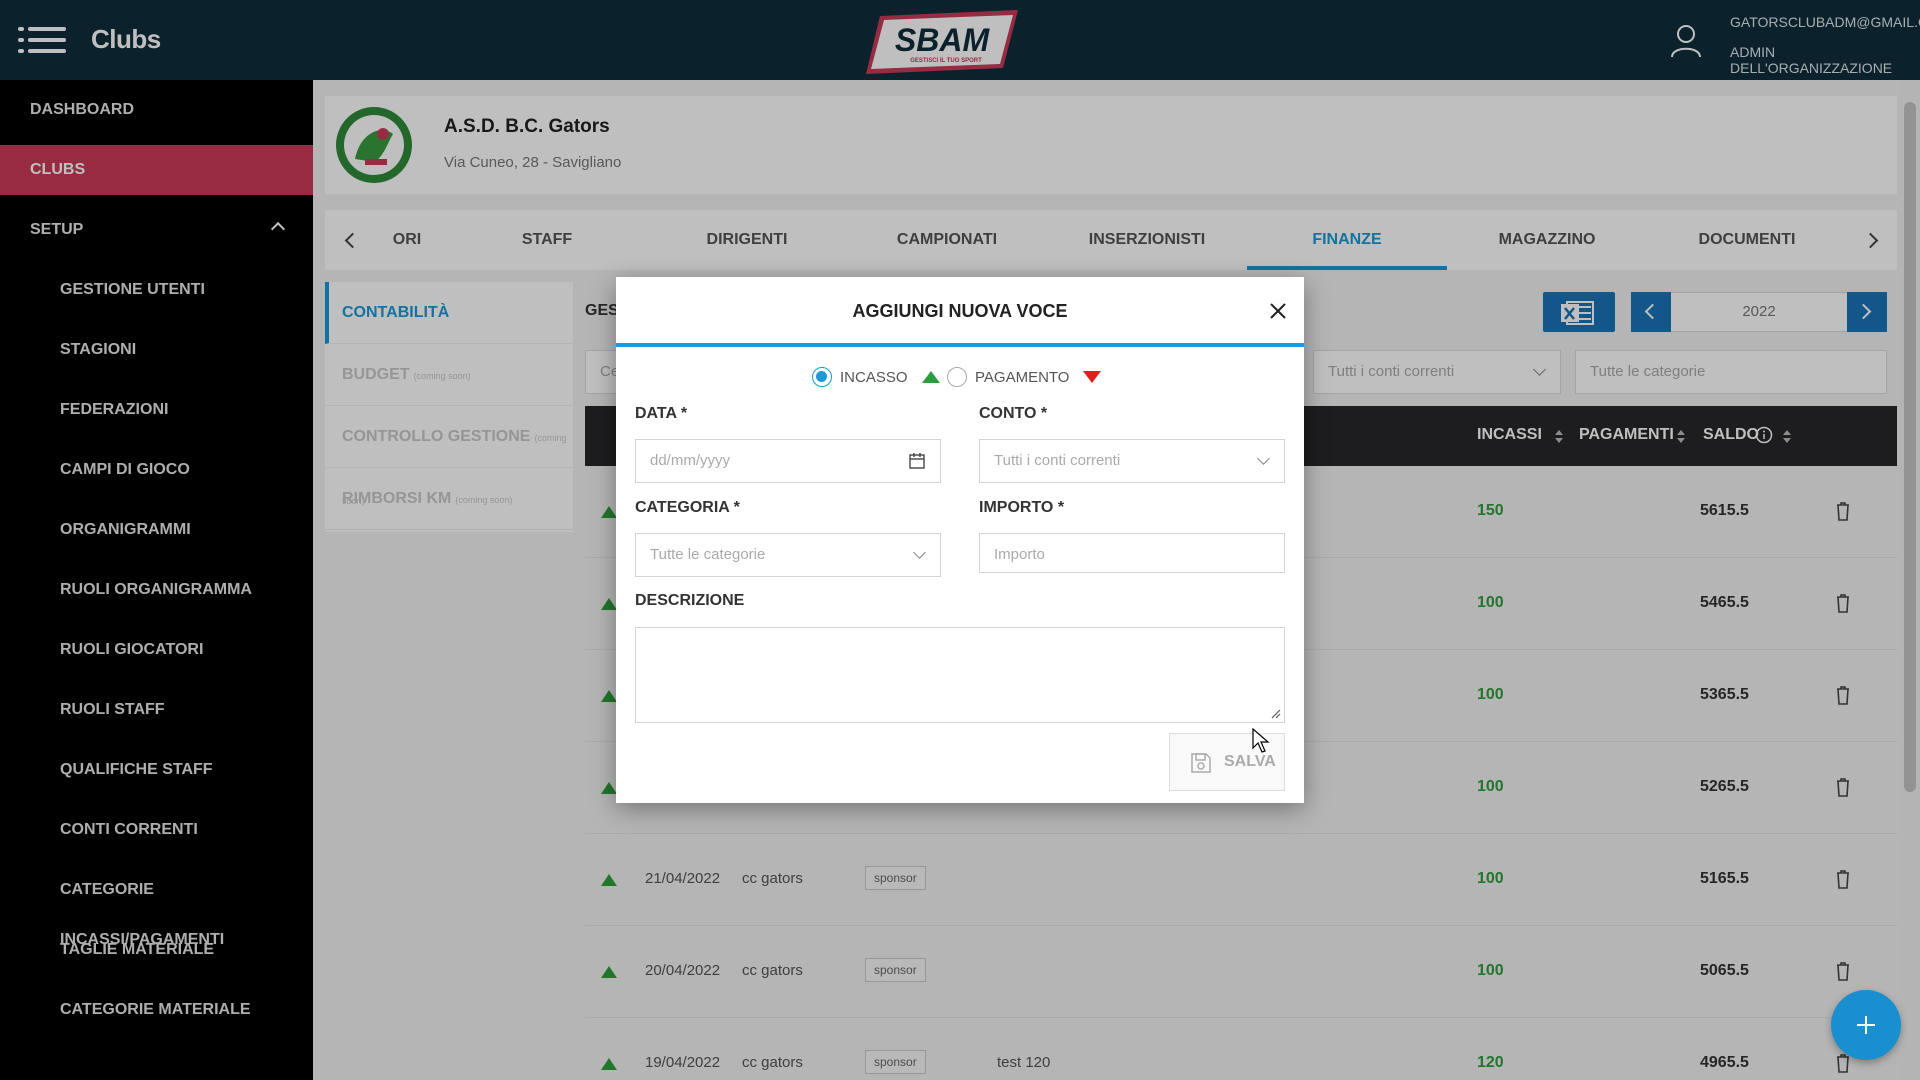  What do you see at coordinates (788, 555) in the screenshot?
I see `category-select: Tutte le categorie` at bounding box center [788, 555].